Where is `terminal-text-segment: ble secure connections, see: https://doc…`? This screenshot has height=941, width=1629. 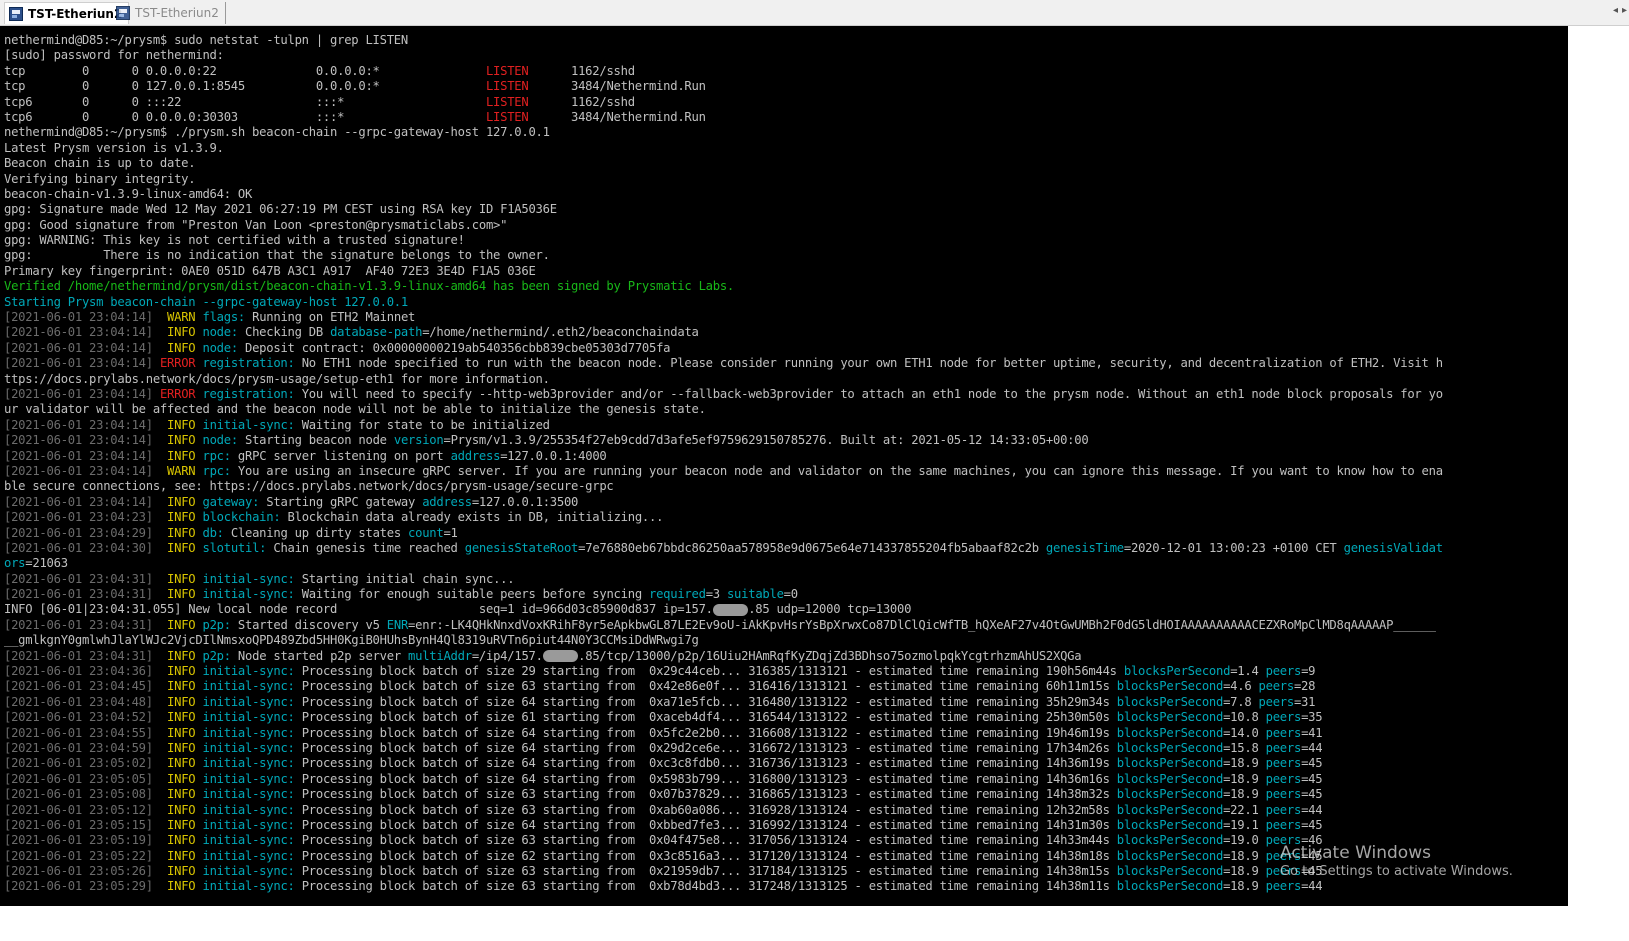
terminal-text-segment: ble secure connections, see: https://doc… is located at coordinates (309, 486).